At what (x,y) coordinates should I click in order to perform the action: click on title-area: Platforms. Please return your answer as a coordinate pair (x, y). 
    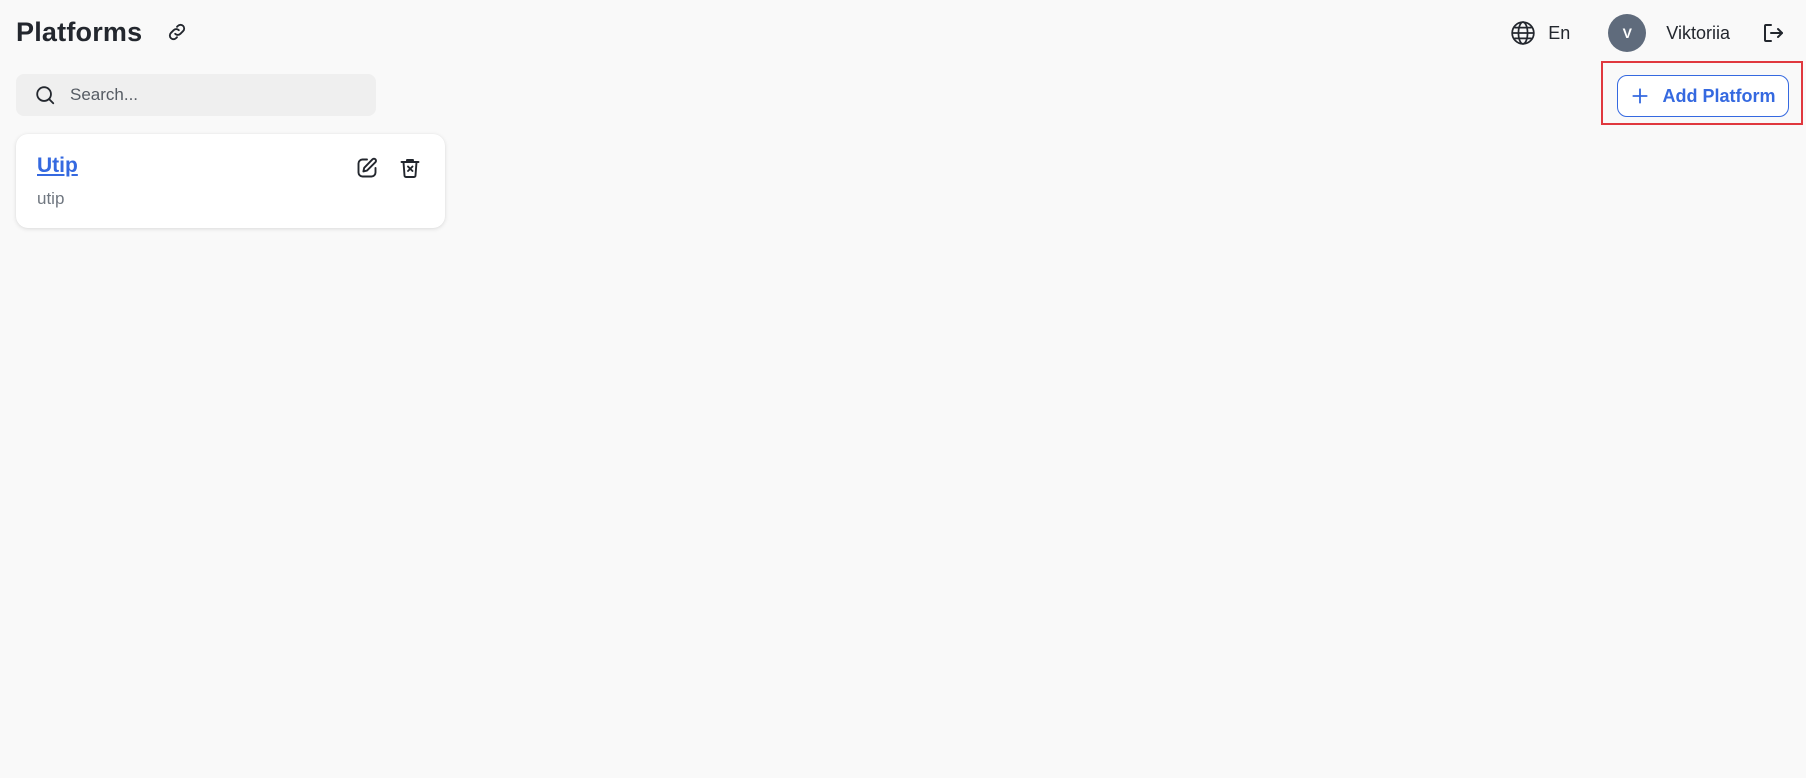
    Looking at the image, I should click on (103, 32).